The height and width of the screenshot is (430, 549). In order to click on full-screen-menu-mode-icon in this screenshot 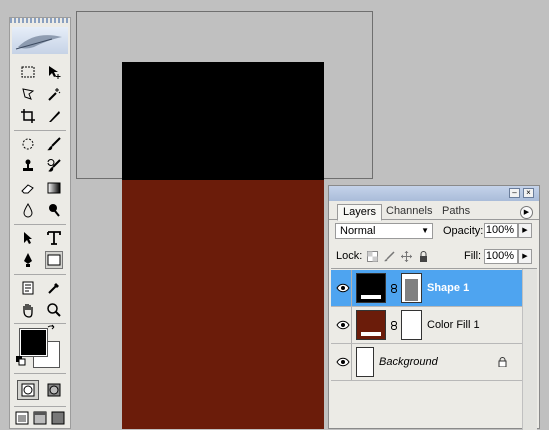, I will do `click(40, 418)`.